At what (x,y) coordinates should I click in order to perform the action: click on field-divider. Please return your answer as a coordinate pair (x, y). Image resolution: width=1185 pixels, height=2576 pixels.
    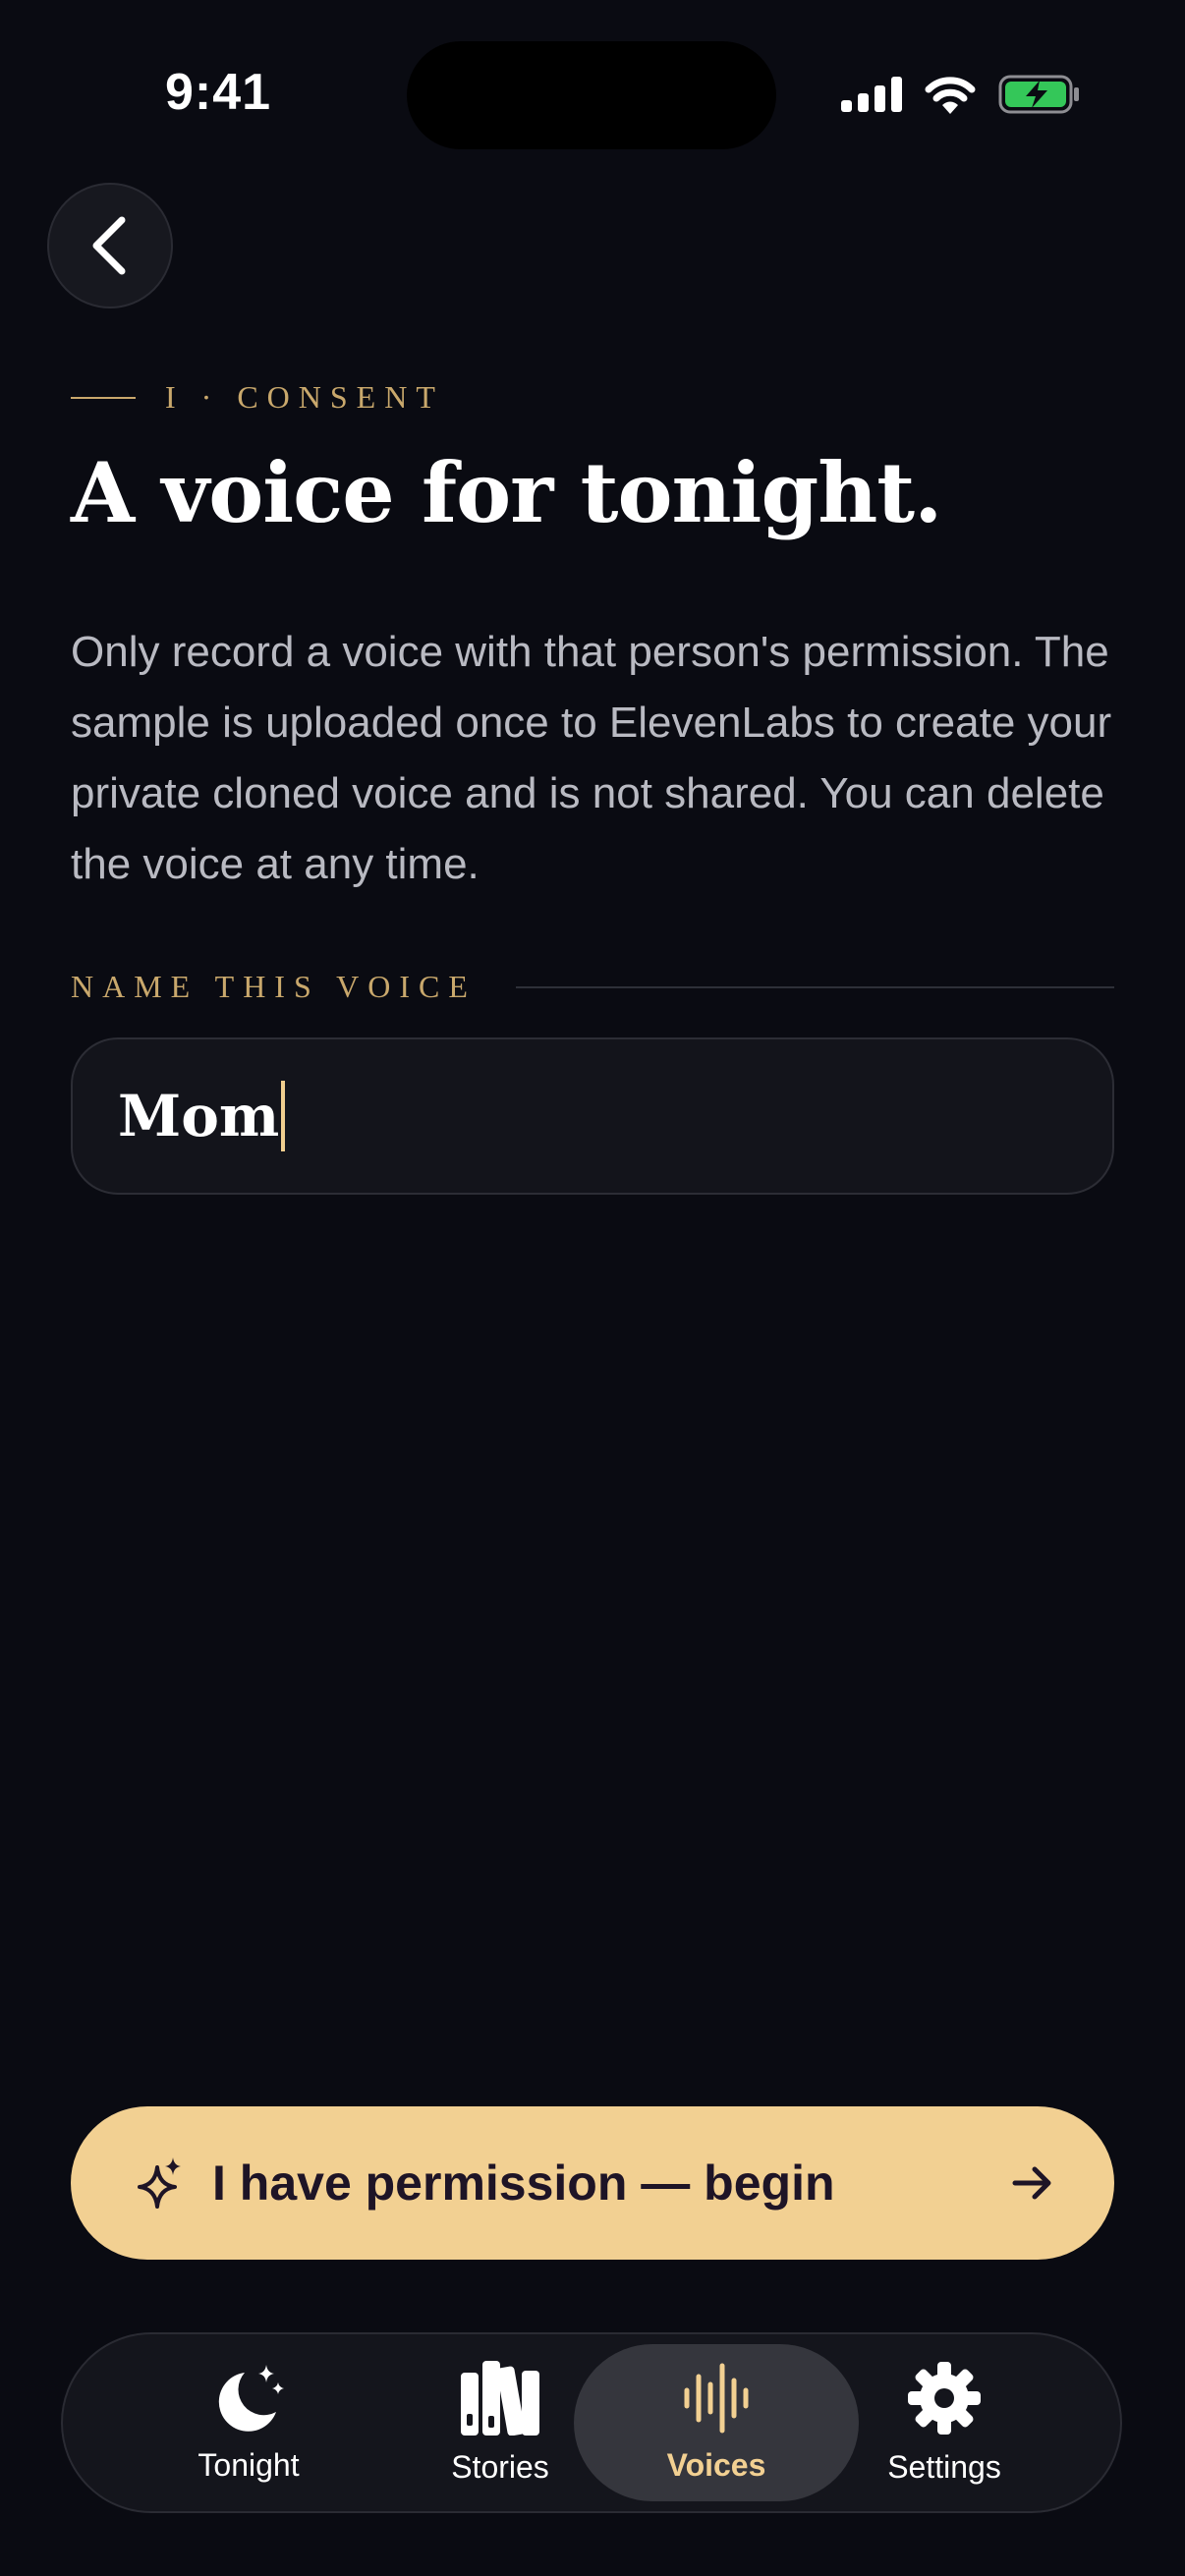
    Looking at the image, I should click on (815, 986).